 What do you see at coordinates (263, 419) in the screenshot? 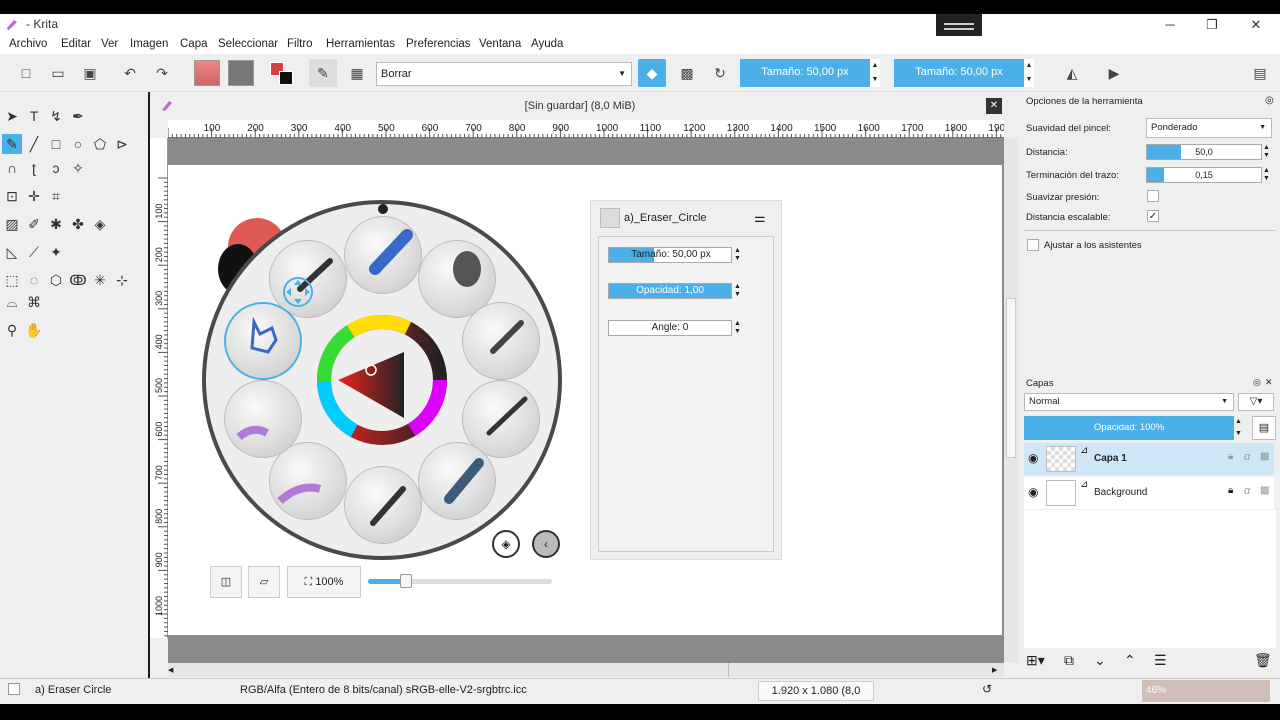
I see `preset-wet-brush` at bounding box center [263, 419].